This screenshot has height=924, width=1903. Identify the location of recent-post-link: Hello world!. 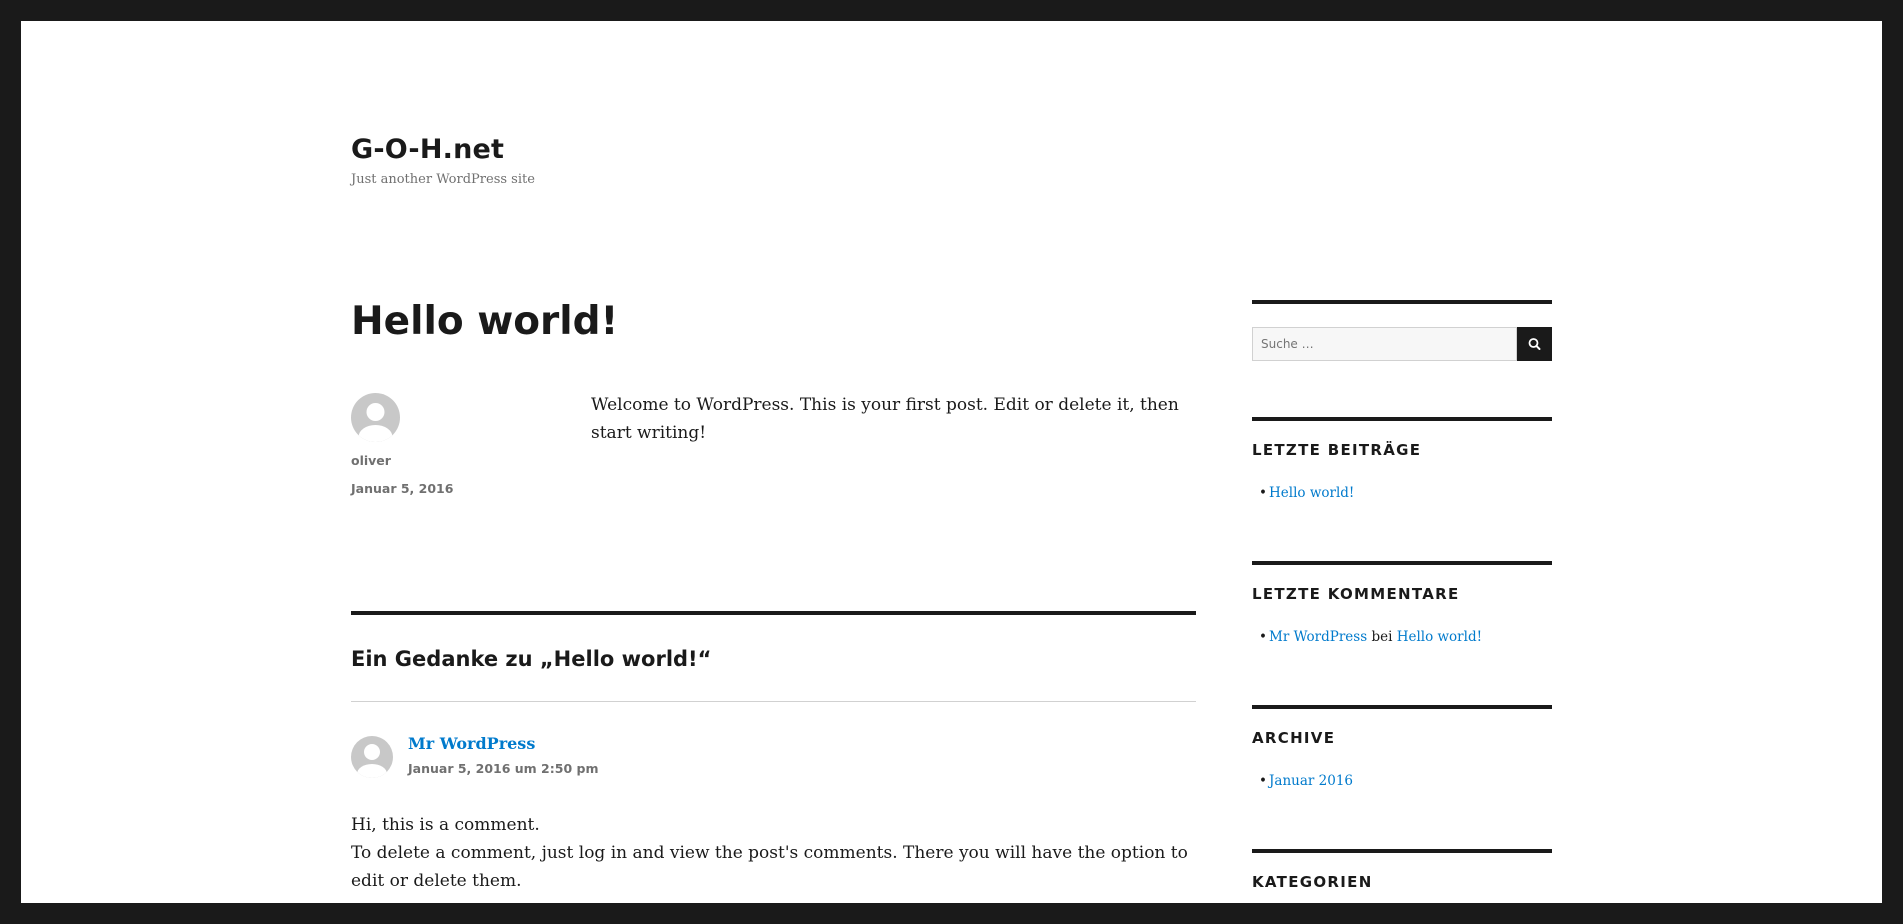
(1311, 493).